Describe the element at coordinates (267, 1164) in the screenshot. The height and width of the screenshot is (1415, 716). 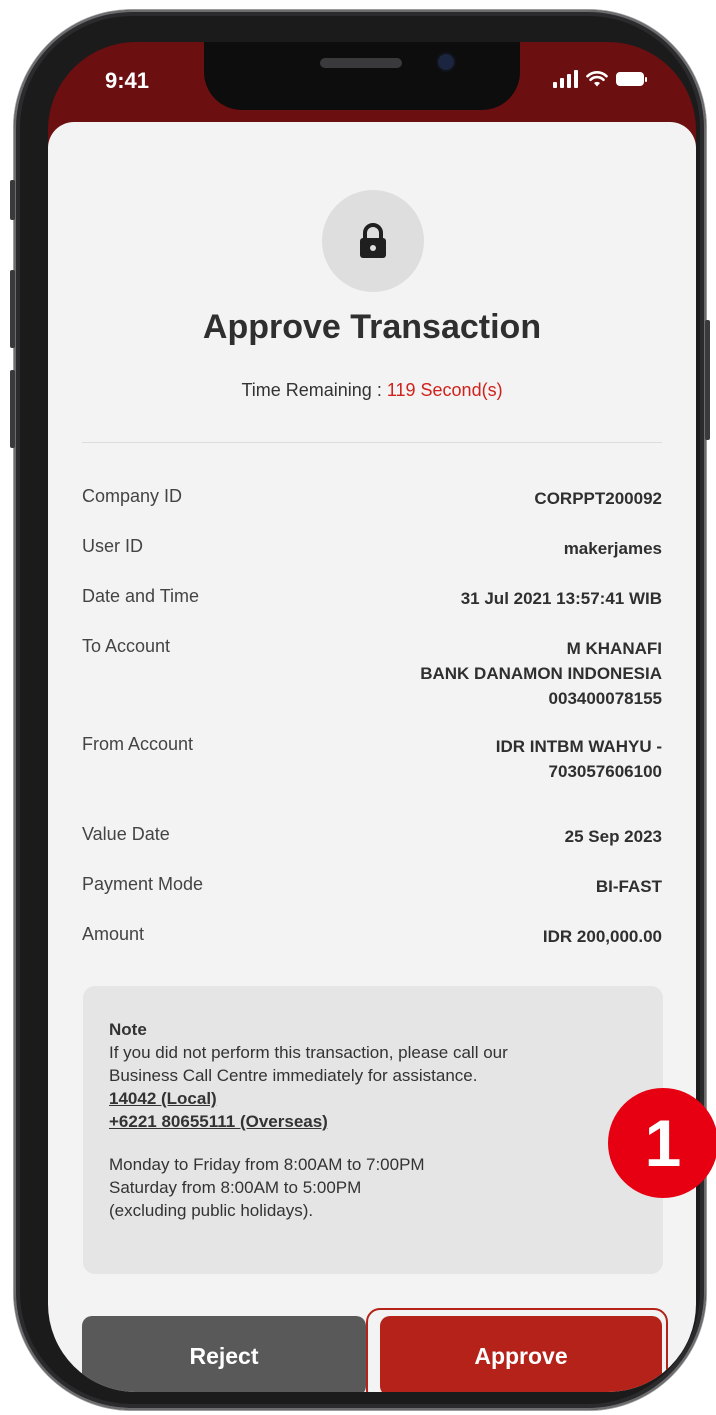
I see `hours-text: Monday to Friday from 8:00AM to 7:00PM` at that location.